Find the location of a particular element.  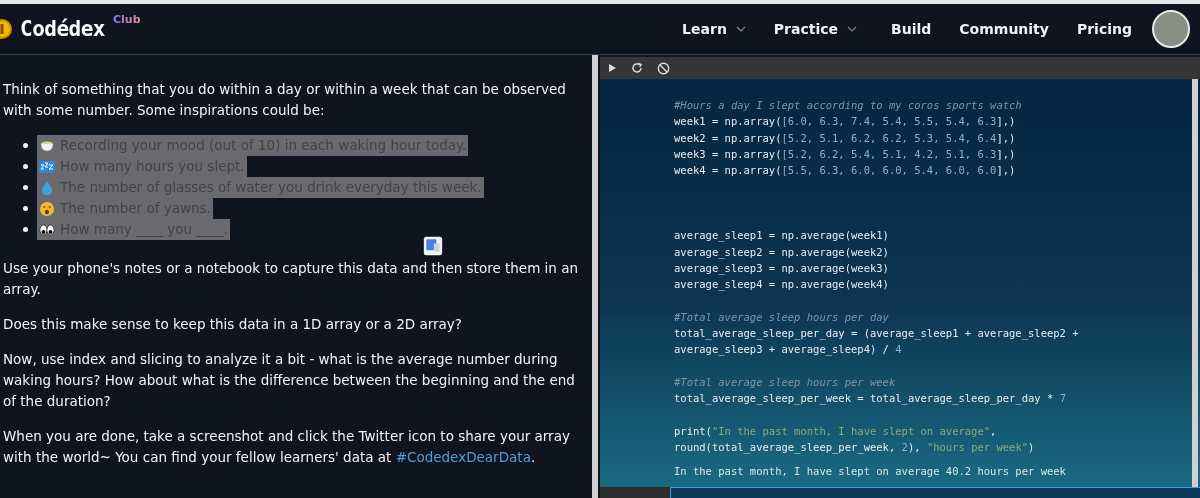

run-icon is located at coordinates (612, 68).